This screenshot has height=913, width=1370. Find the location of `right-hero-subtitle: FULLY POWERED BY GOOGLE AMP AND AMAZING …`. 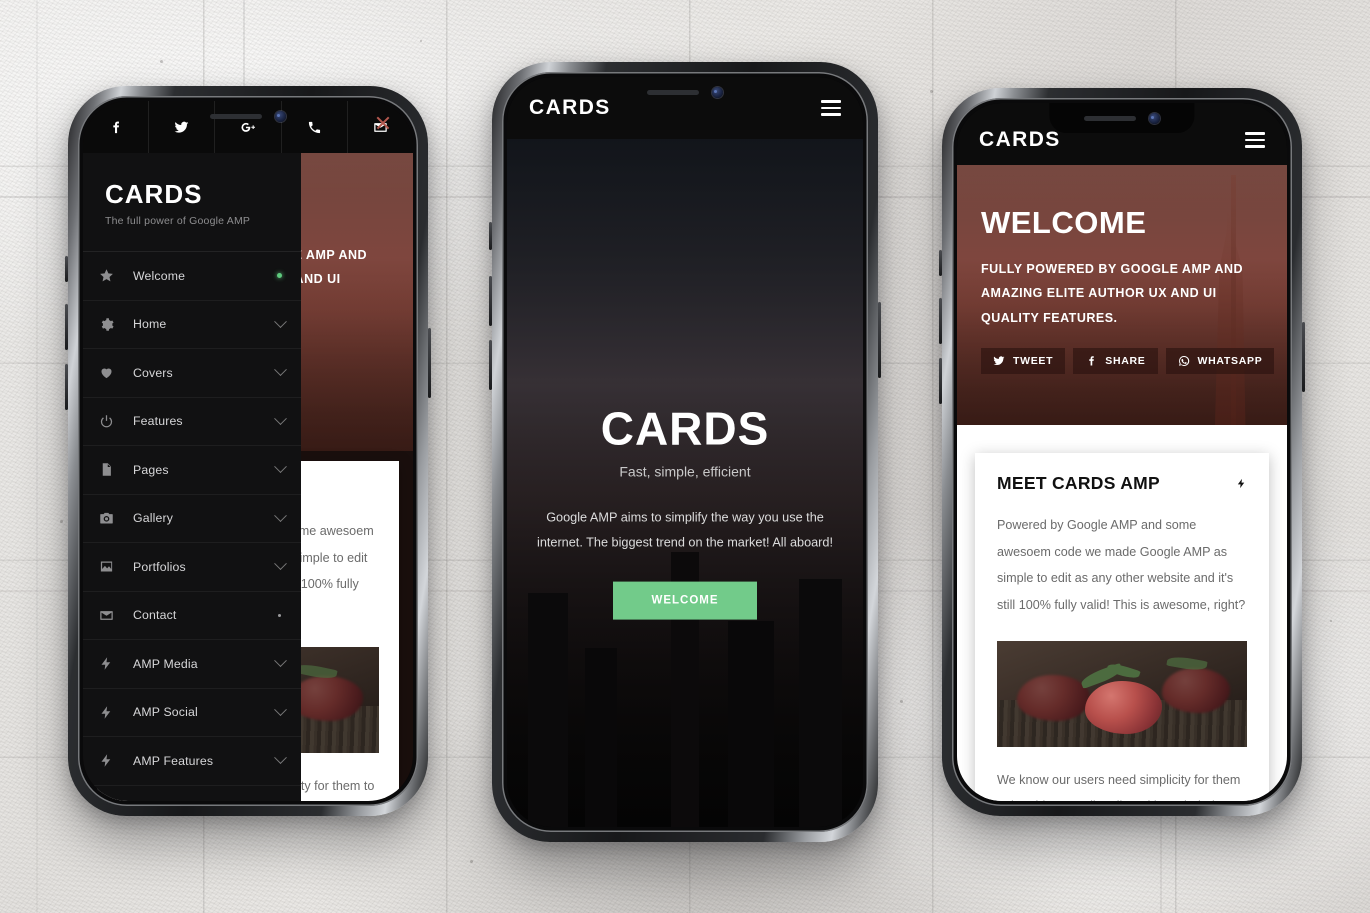

right-hero-subtitle: FULLY POWERED BY GOOGLE AMP AND AMAZING … is located at coordinates (1112, 293).